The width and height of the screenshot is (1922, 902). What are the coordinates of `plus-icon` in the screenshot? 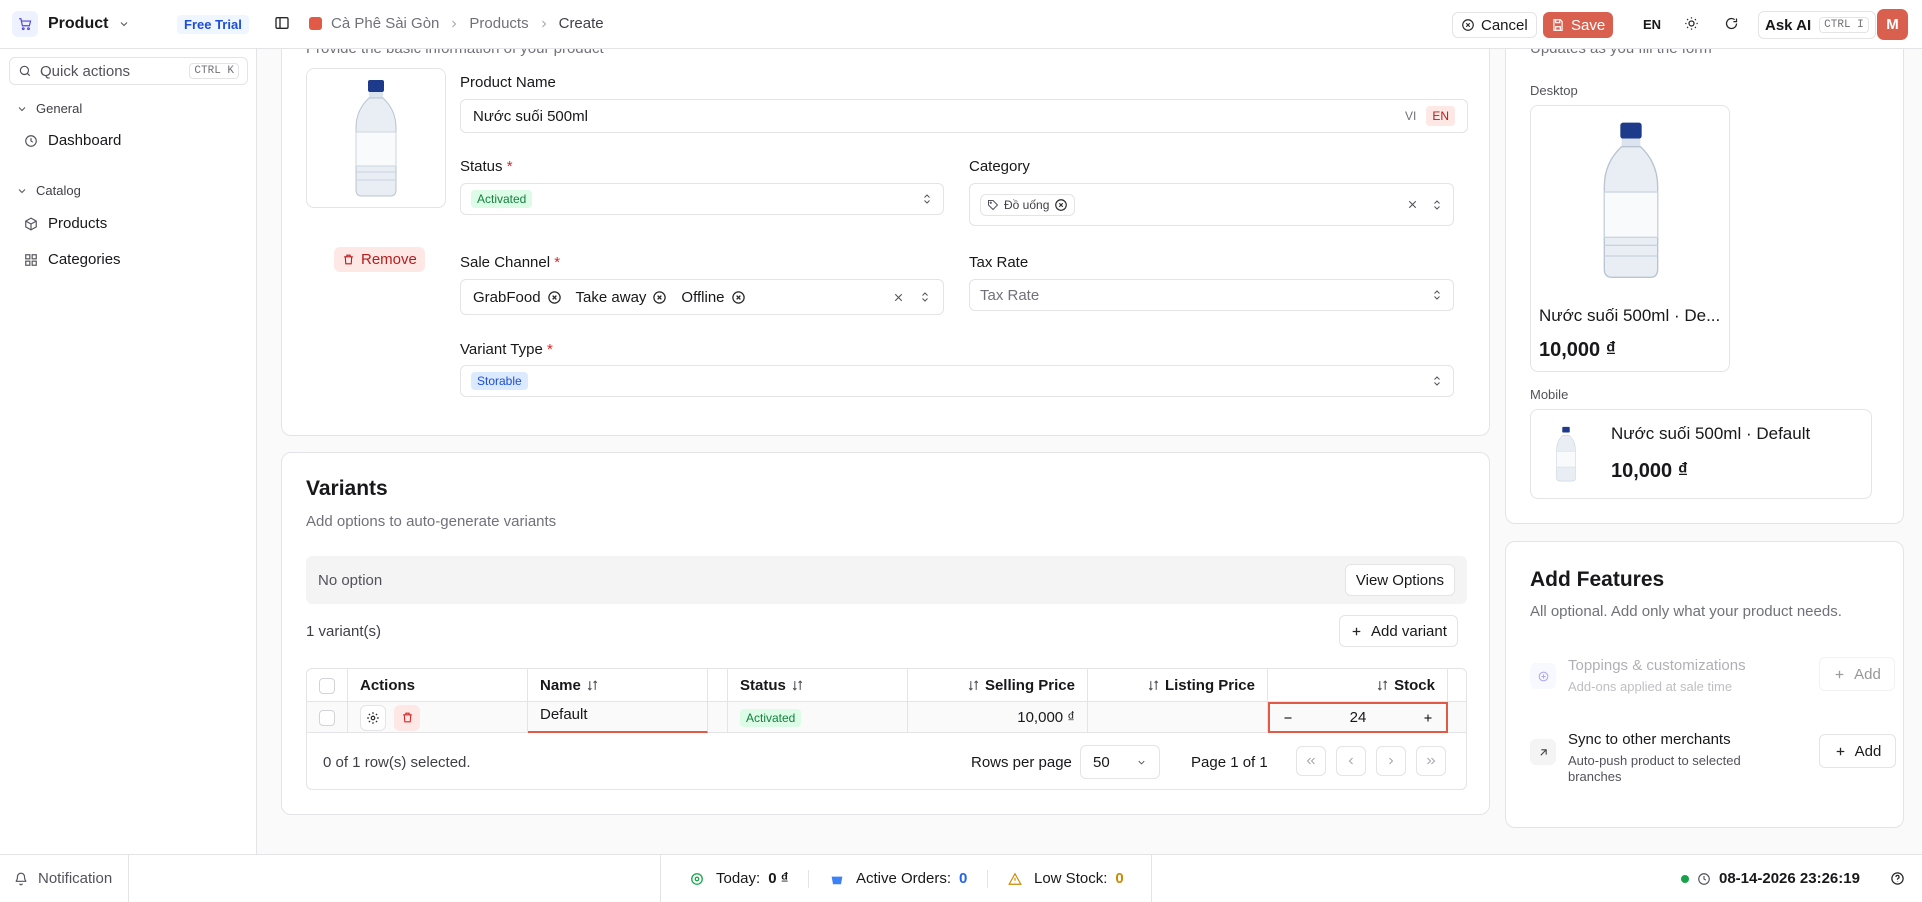 It's located at (1428, 718).